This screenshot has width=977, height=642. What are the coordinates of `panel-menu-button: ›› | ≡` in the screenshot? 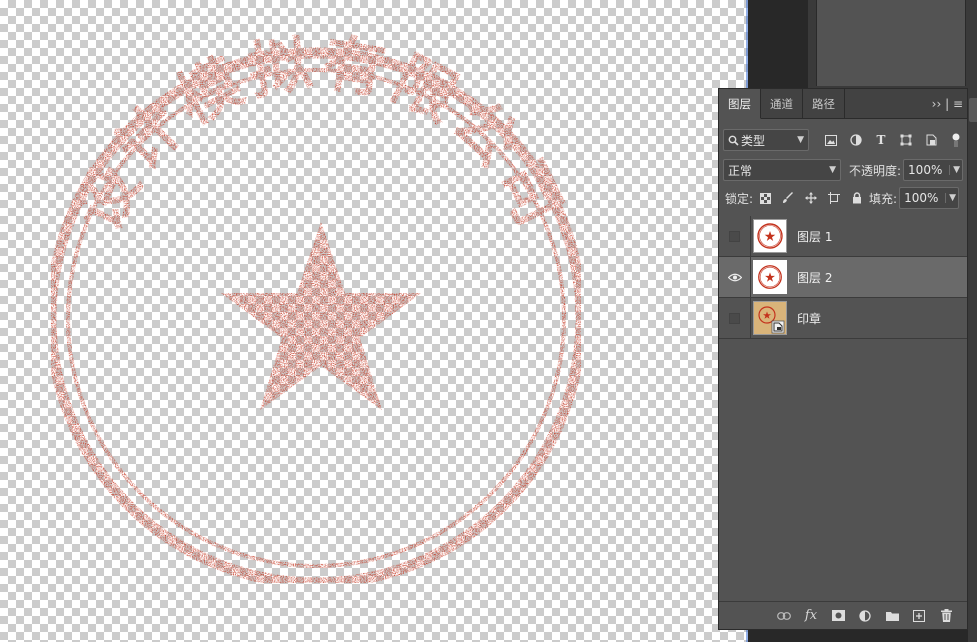 It's located at (947, 104).